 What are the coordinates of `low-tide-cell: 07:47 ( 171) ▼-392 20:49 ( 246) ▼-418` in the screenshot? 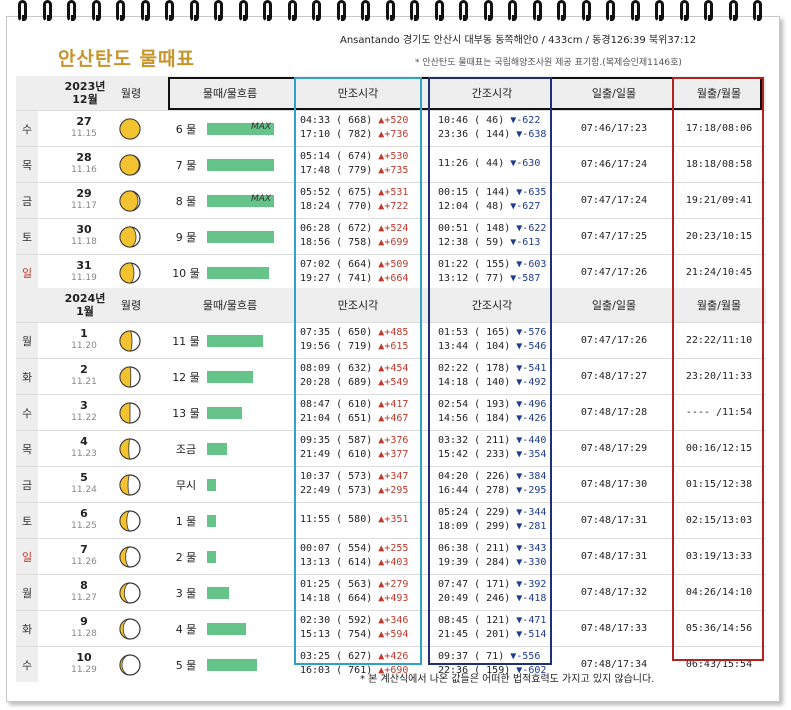 It's located at (492, 592).